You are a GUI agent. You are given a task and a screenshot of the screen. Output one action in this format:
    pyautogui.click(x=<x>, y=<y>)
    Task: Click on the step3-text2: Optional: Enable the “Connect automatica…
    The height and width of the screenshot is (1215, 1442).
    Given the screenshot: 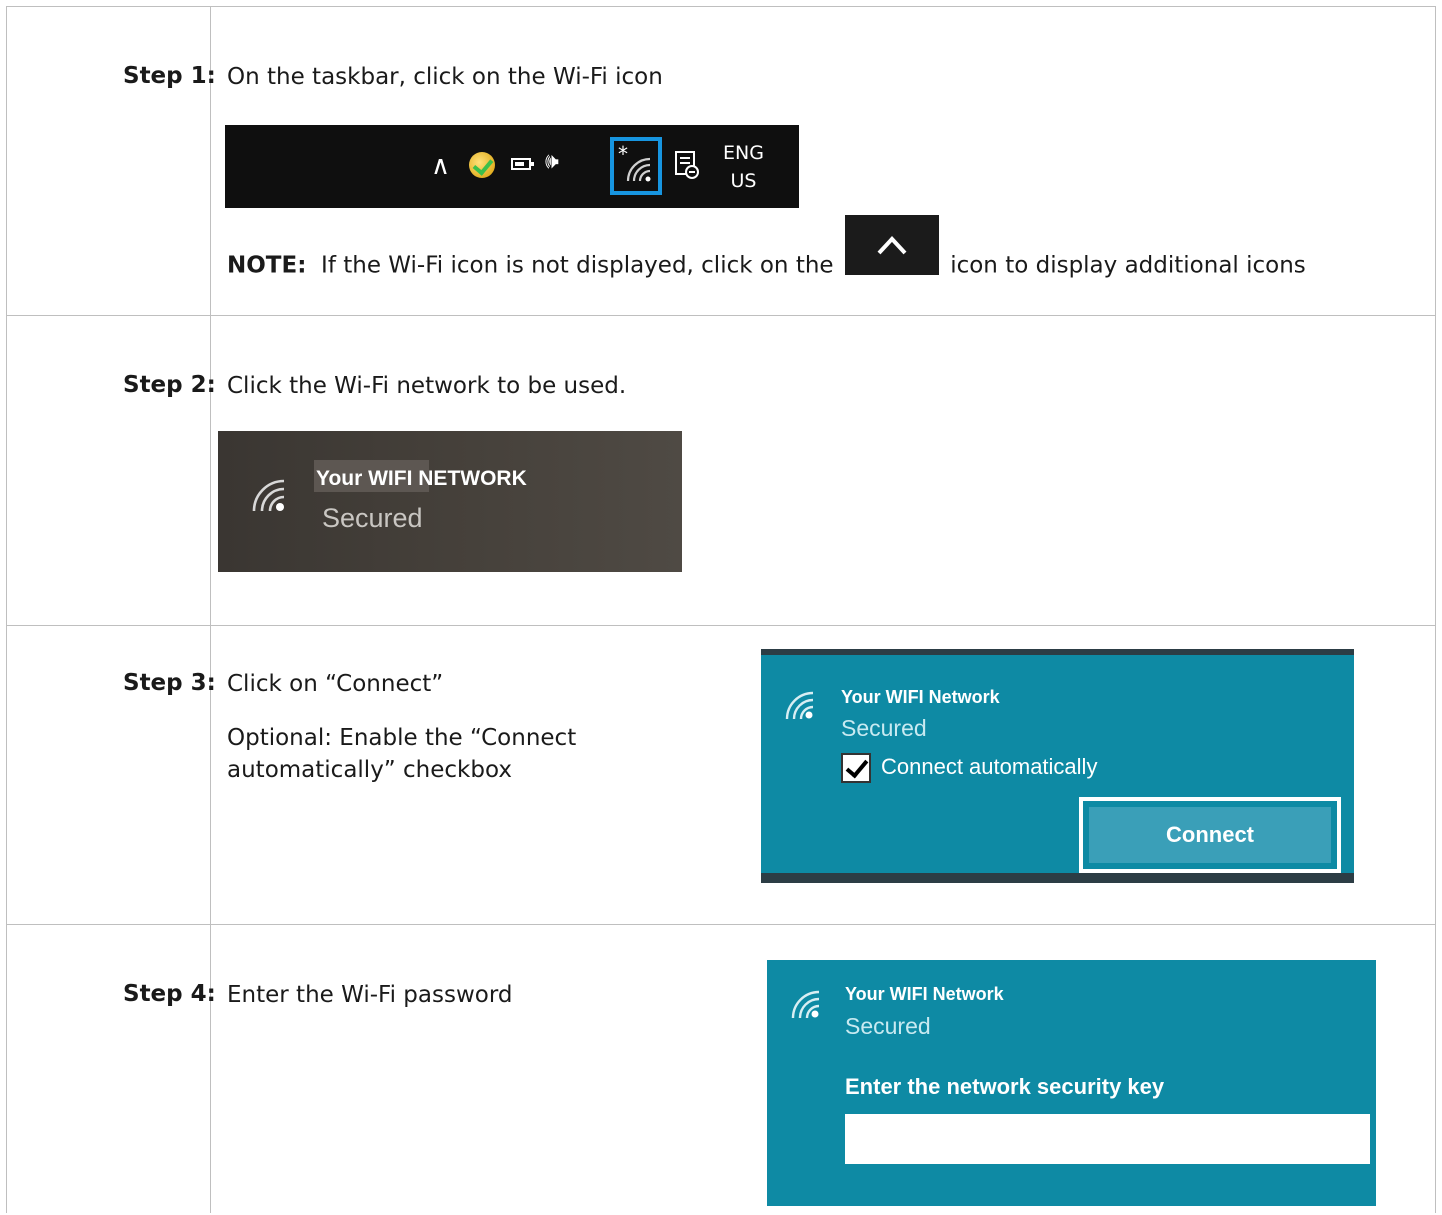 What is the action you would take?
    pyautogui.click(x=402, y=754)
    